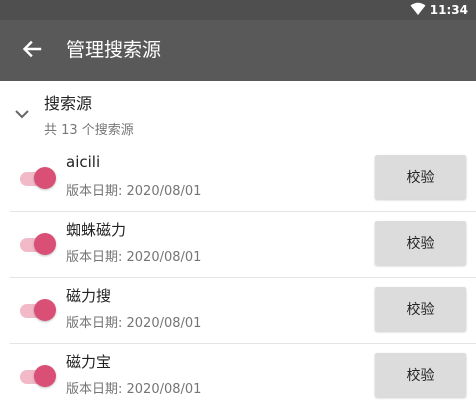 The height and width of the screenshot is (412, 476). Describe the element at coordinates (448, 10) in the screenshot. I see `status-time: 11:34` at that location.